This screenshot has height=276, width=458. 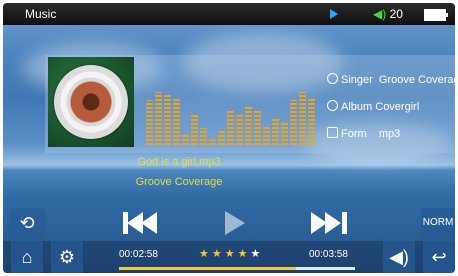 I want to click on volume-level: 20, so click(x=396, y=14).